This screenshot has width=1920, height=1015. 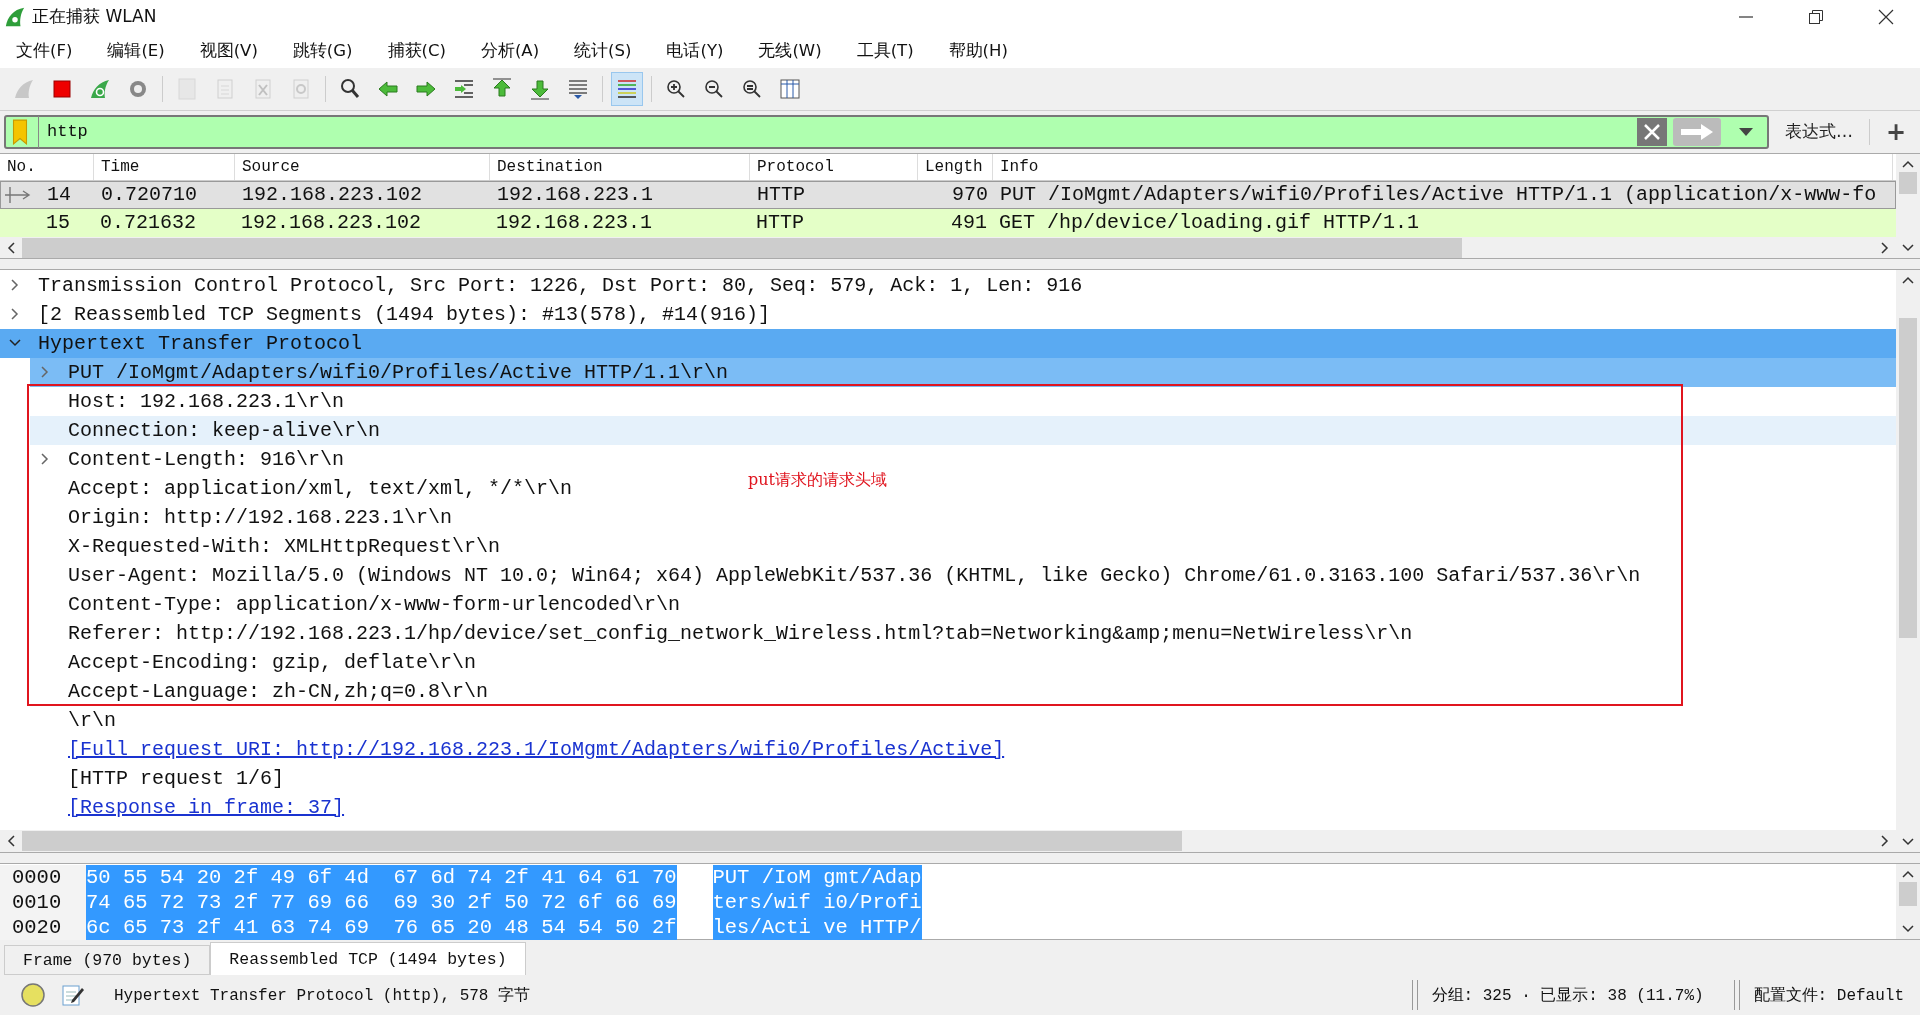 What do you see at coordinates (510, 50) in the screenshot?
I see `menu-item: 分析(A)` at bounding box center [510, 50].